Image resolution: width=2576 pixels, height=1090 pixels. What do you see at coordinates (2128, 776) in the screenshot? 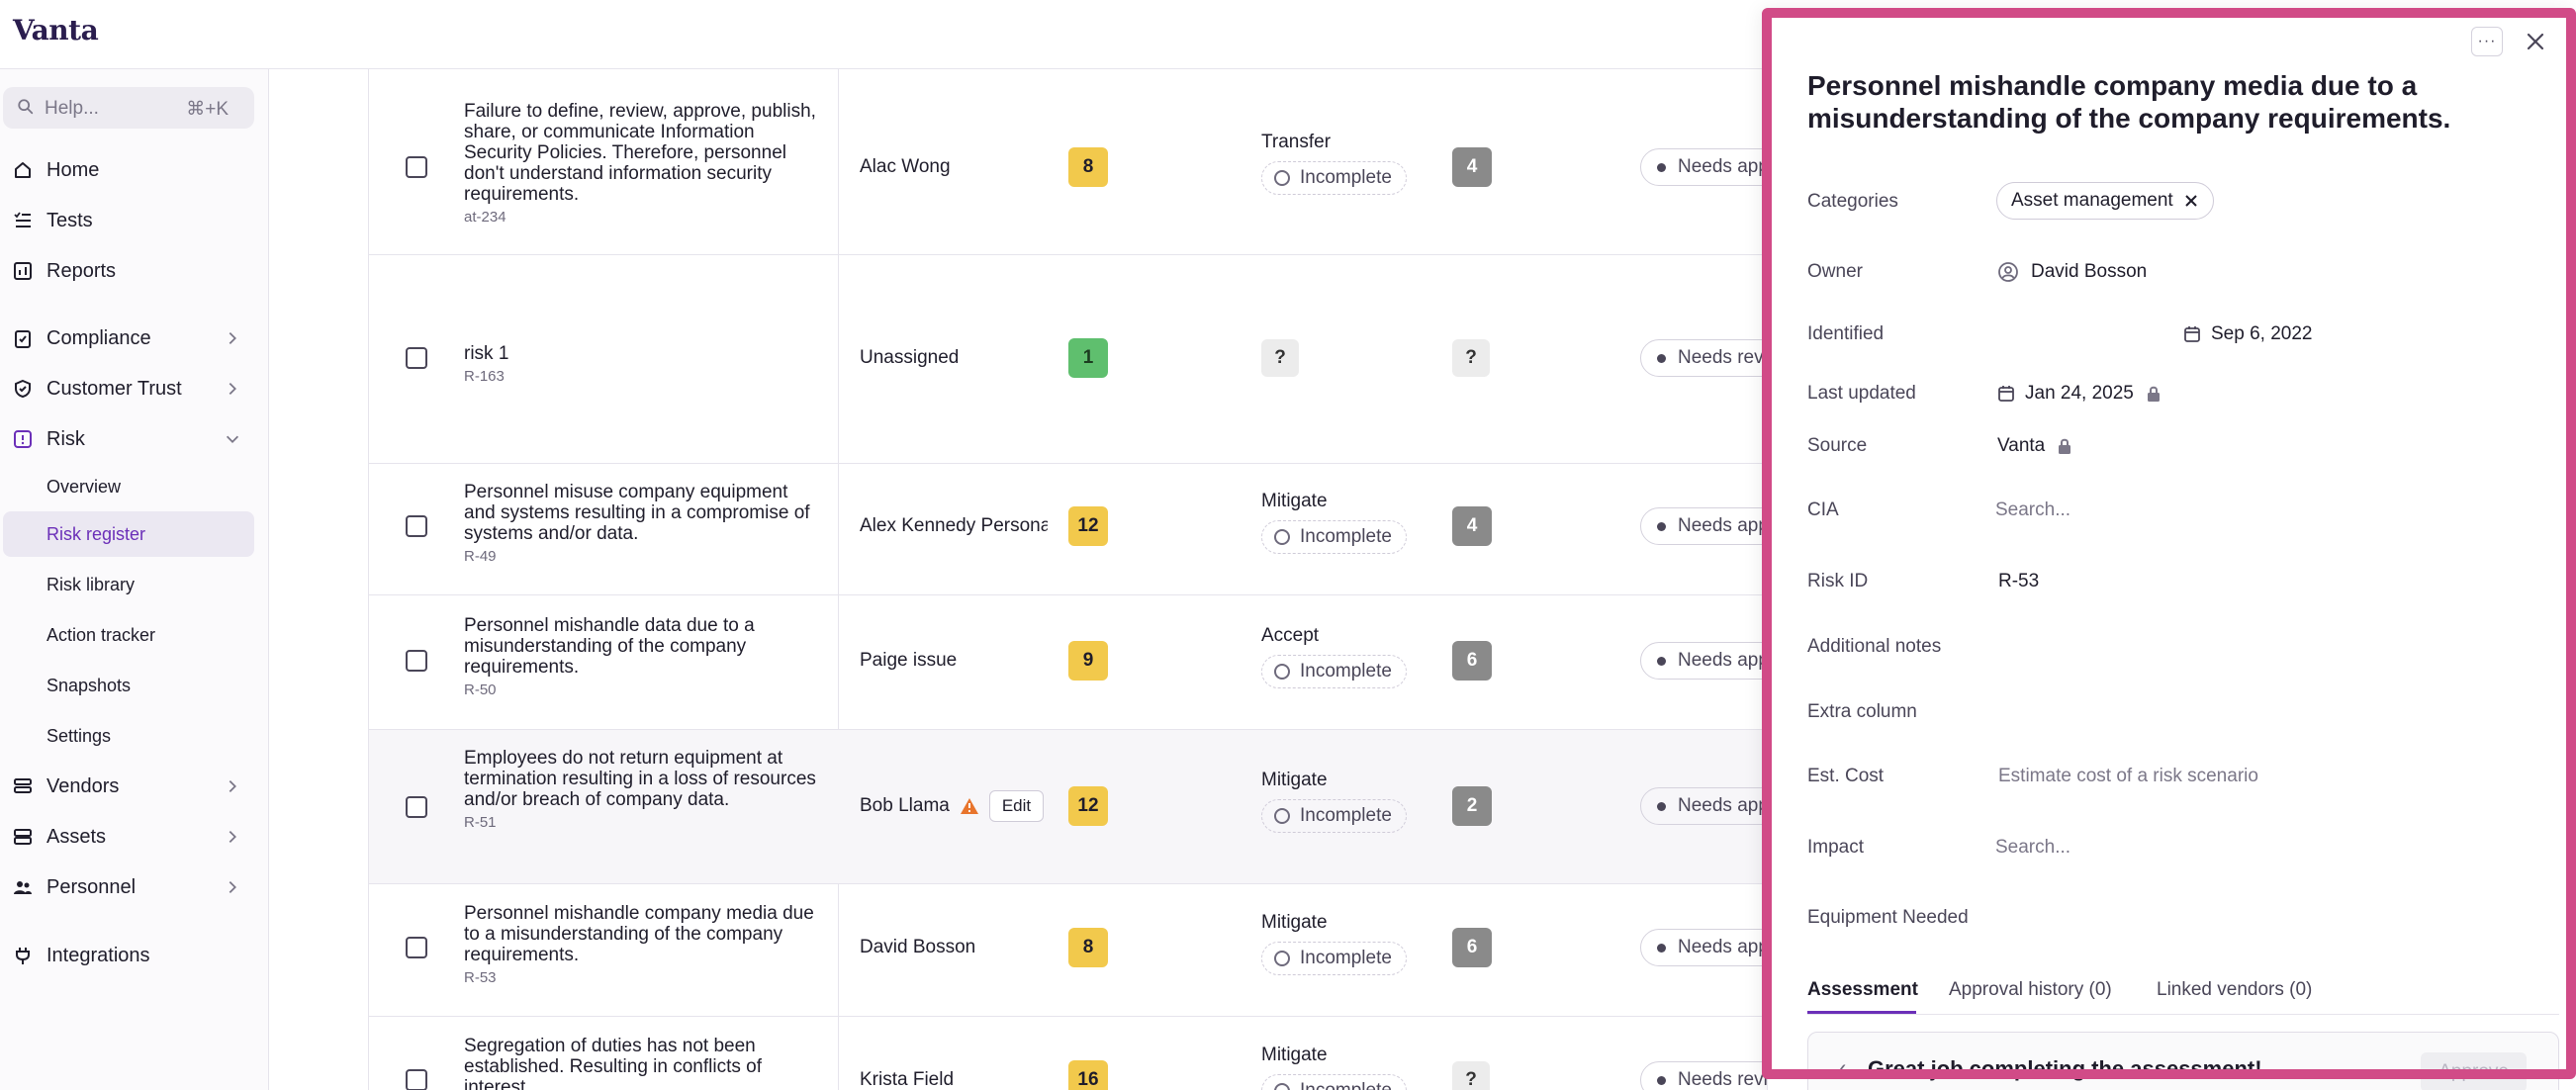
I see `est-cost-input: Estimate cost of a risk scenario` at bounding box center [2128, 776].